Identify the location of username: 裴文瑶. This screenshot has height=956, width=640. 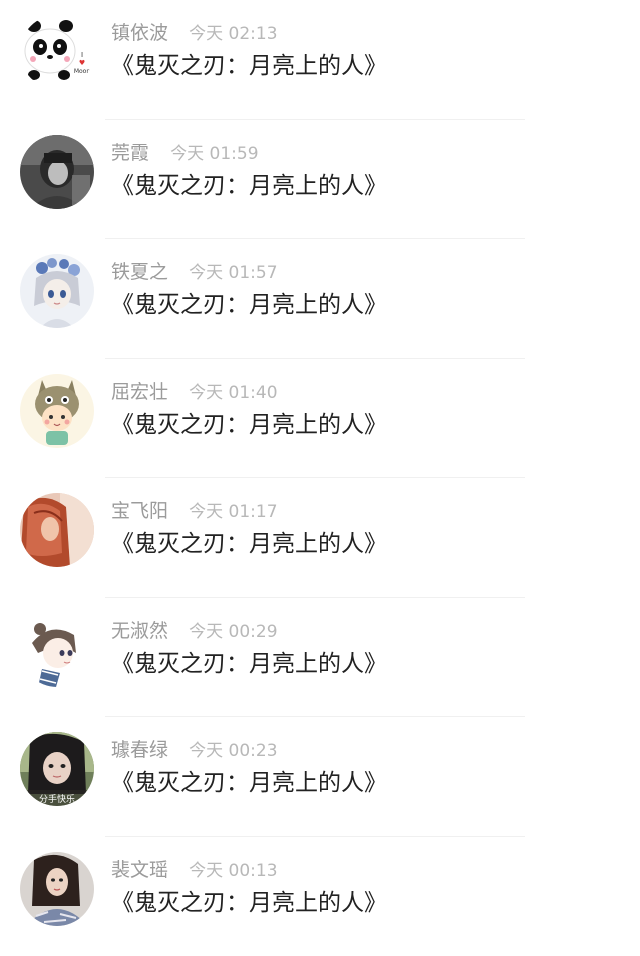
(139, 870).